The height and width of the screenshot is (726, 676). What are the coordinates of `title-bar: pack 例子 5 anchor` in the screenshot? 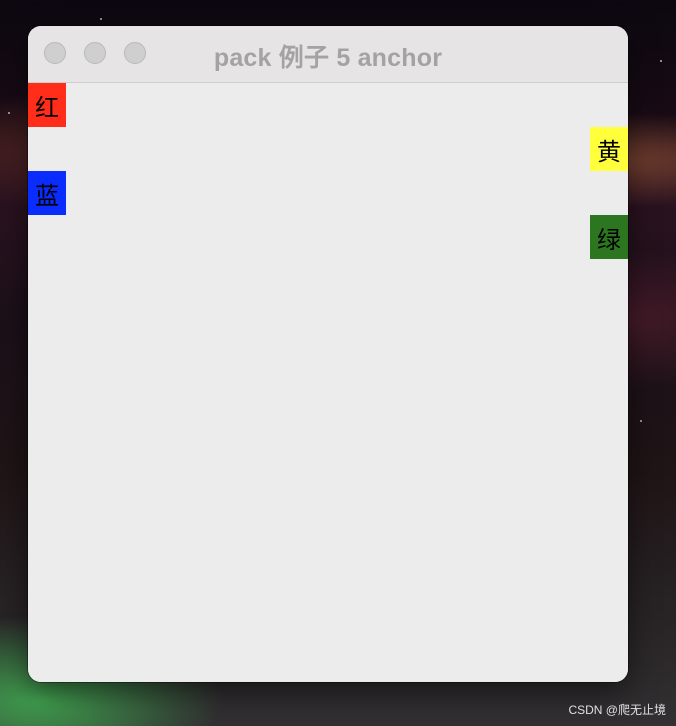 It's located at (328, 54).